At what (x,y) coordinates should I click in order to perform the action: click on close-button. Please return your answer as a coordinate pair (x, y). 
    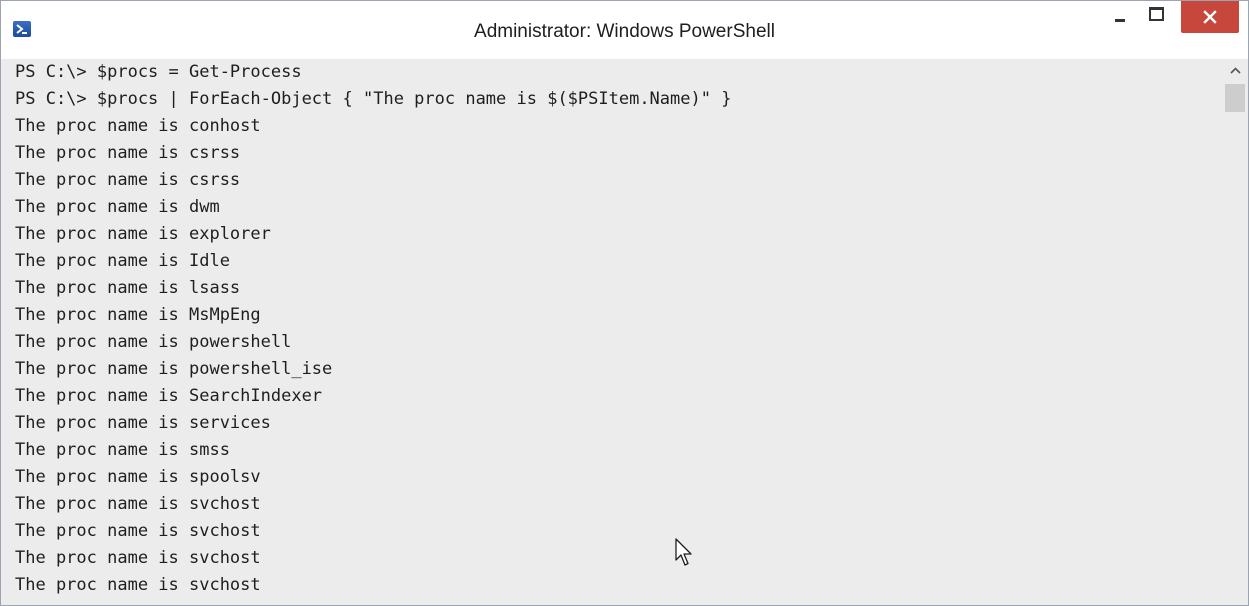
    Looking at the image, I should click on (1210, 17).